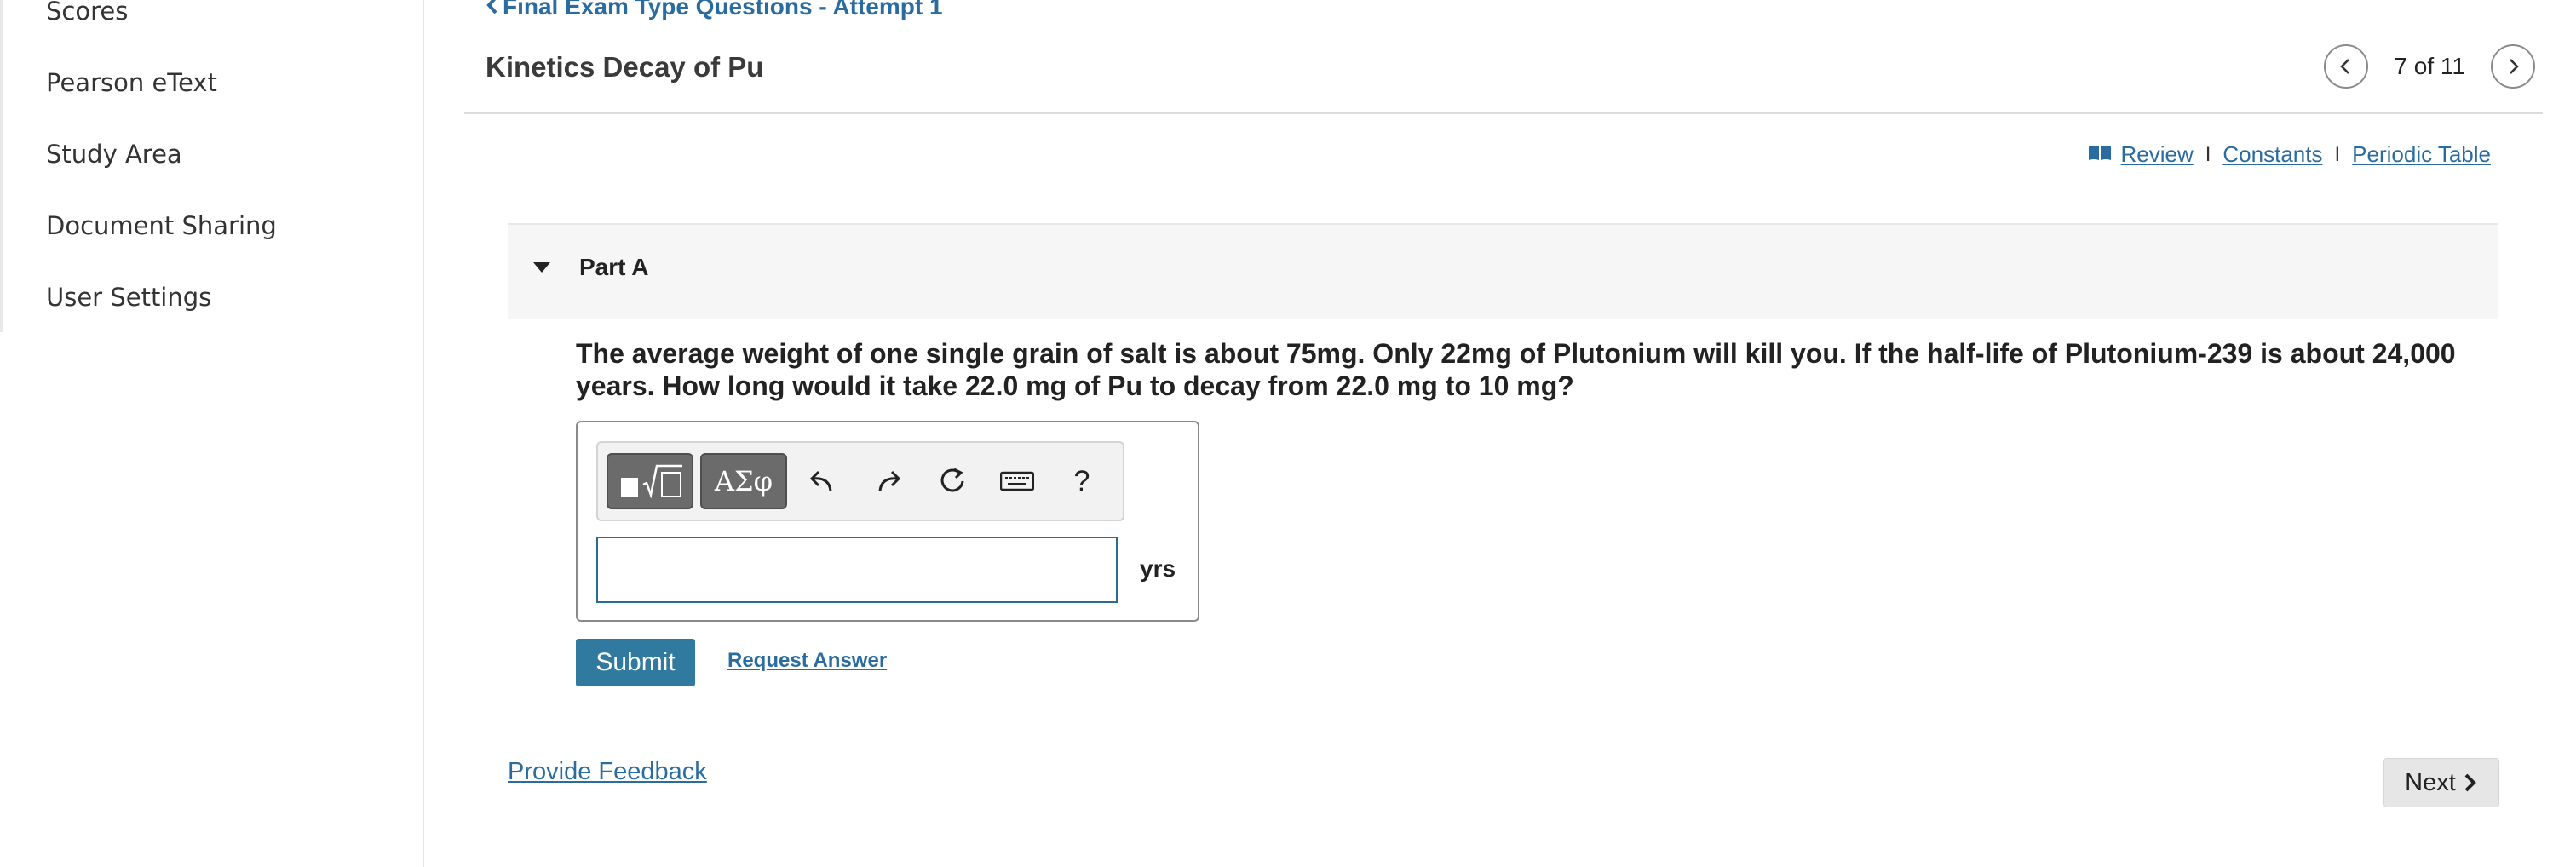  Describe the element at coordinates (607, 772) in the screenshot. I see `provide-feedback-link: Provide Feedback` at that location.